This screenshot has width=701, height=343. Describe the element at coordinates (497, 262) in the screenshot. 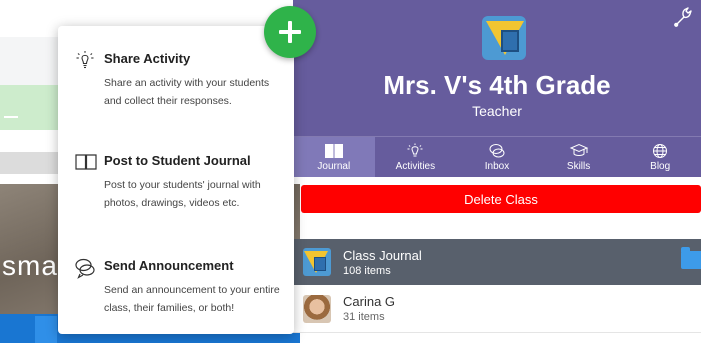

I see `list-item-class-journal: Class Journal 108 items` at that location.